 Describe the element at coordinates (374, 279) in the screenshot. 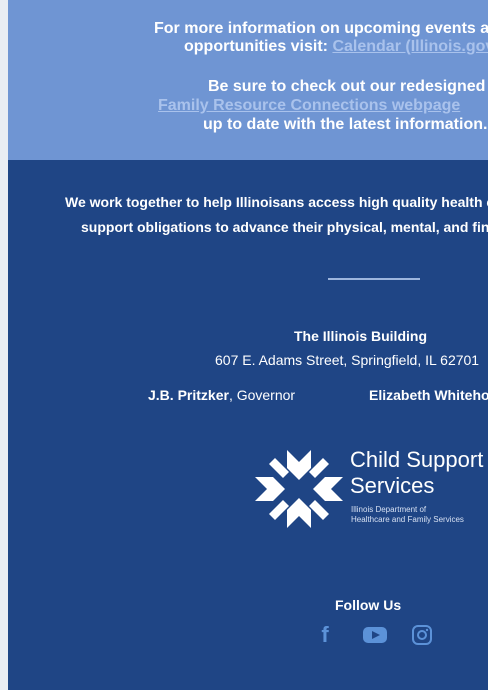

I see `footer-divider` at that location.